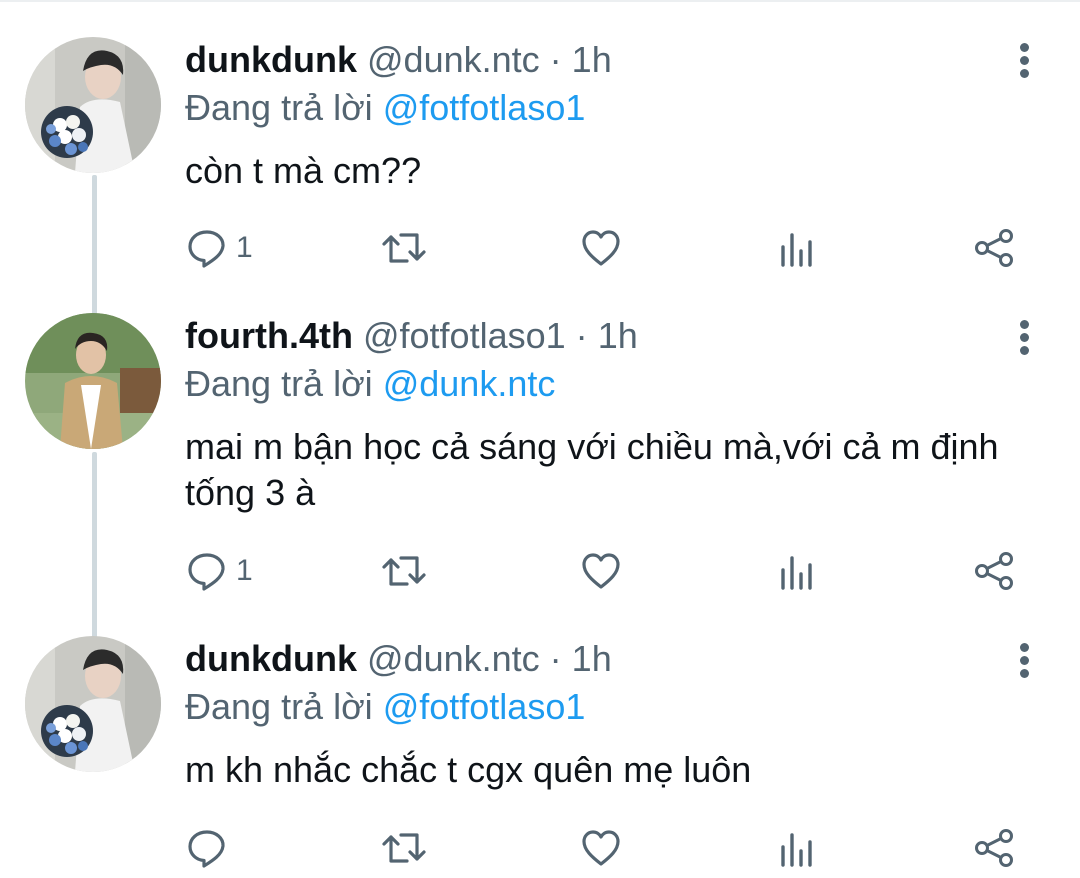  Describe the element at coordinates (269, 335) in the screenshot. I see `display-name: fourth.4th` at that location.